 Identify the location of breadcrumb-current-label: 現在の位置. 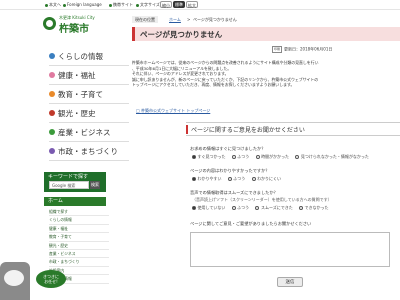
(145, 19).